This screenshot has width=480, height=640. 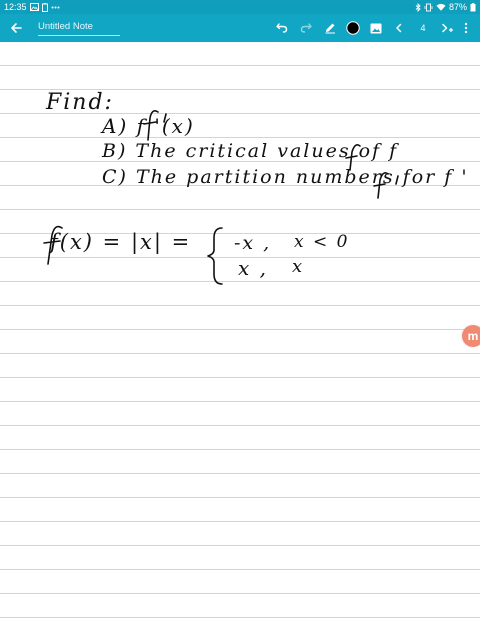 I want to click on insert-image-button, so click(x=376, y=28).